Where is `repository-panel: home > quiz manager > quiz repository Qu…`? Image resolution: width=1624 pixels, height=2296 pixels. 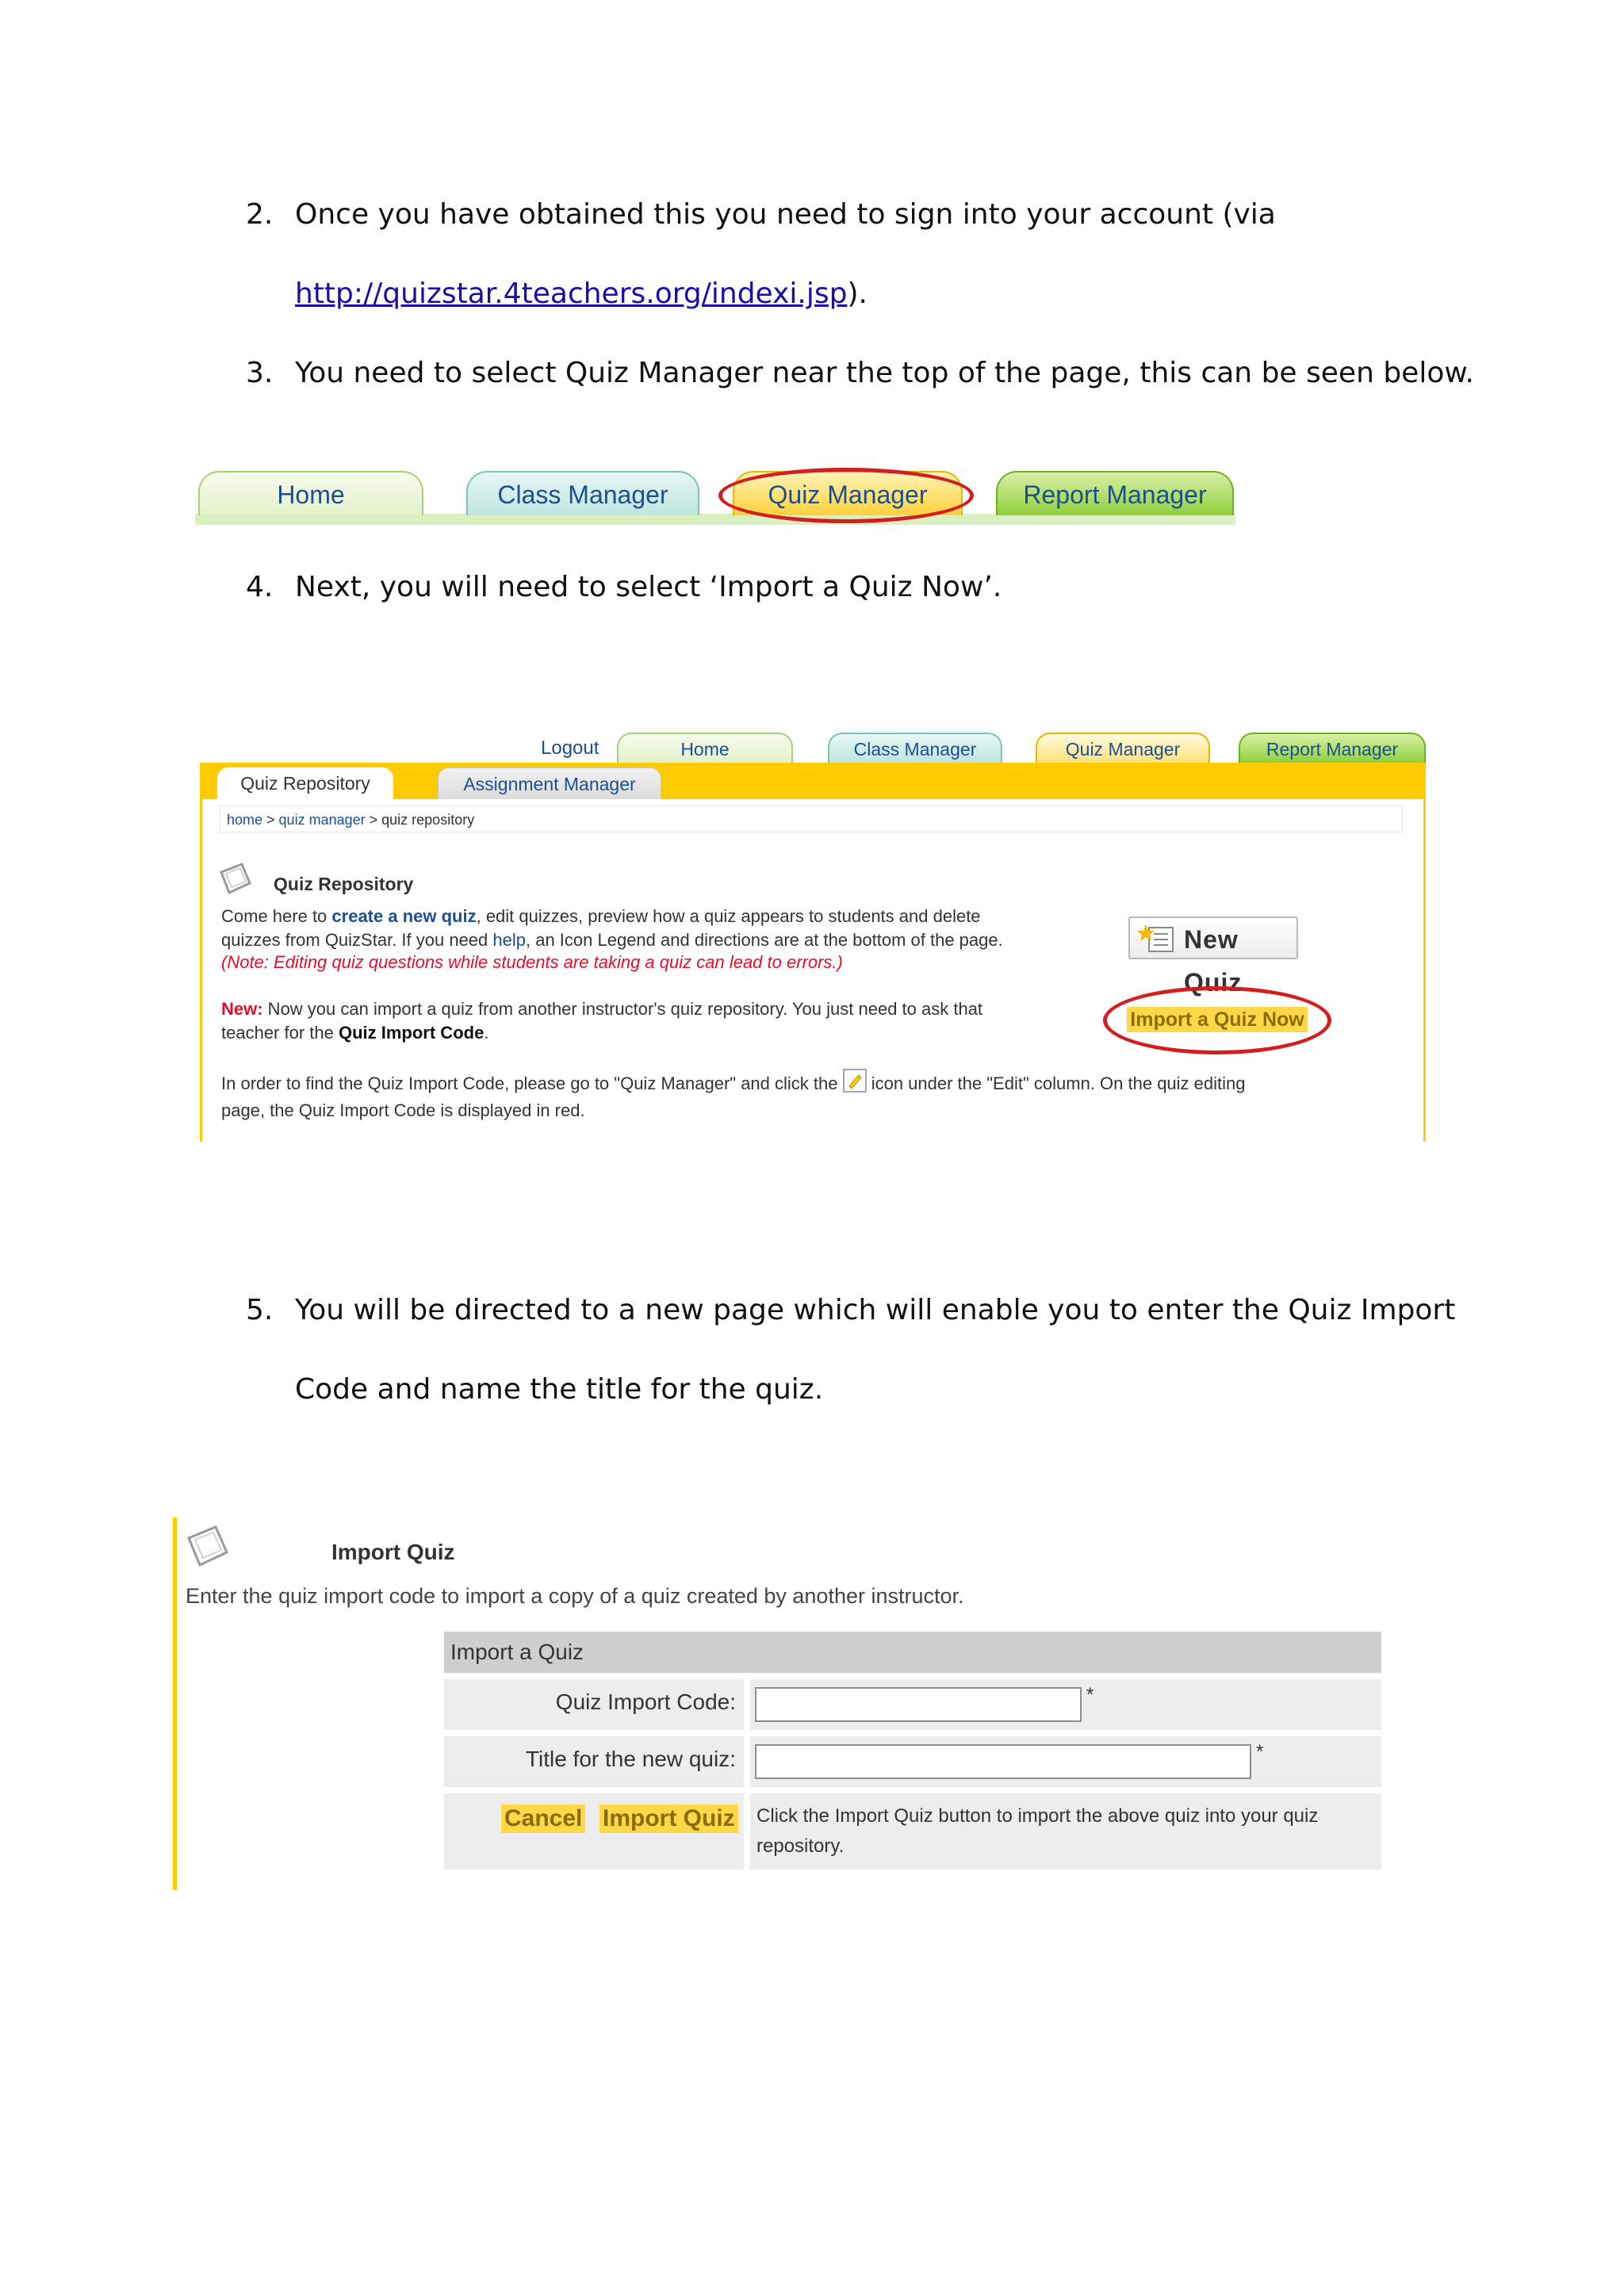 repository-panel: home > quiz manager > quiz repository Qu… is located at coordinates (813, 971).